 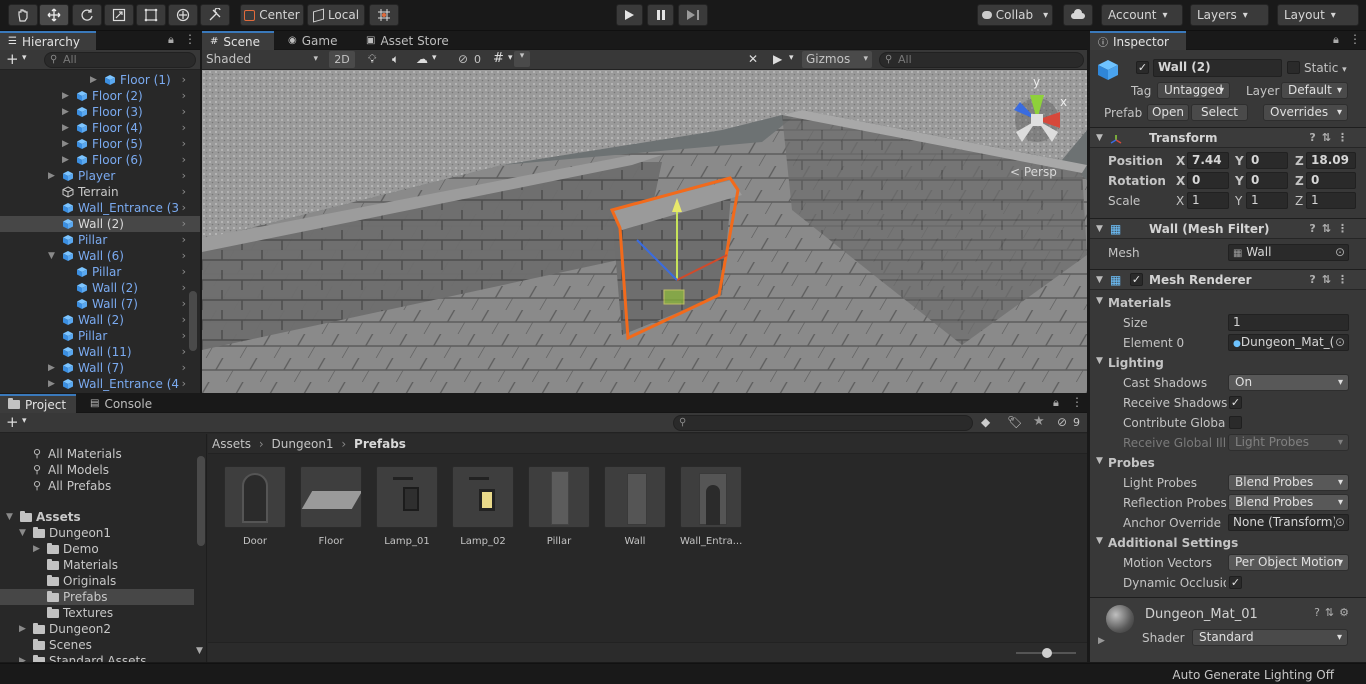 What do you see at coordinates (1208, 160) in the screenshot?
I see `position-x-input: 7.44` at bounding box center [1208, 160].